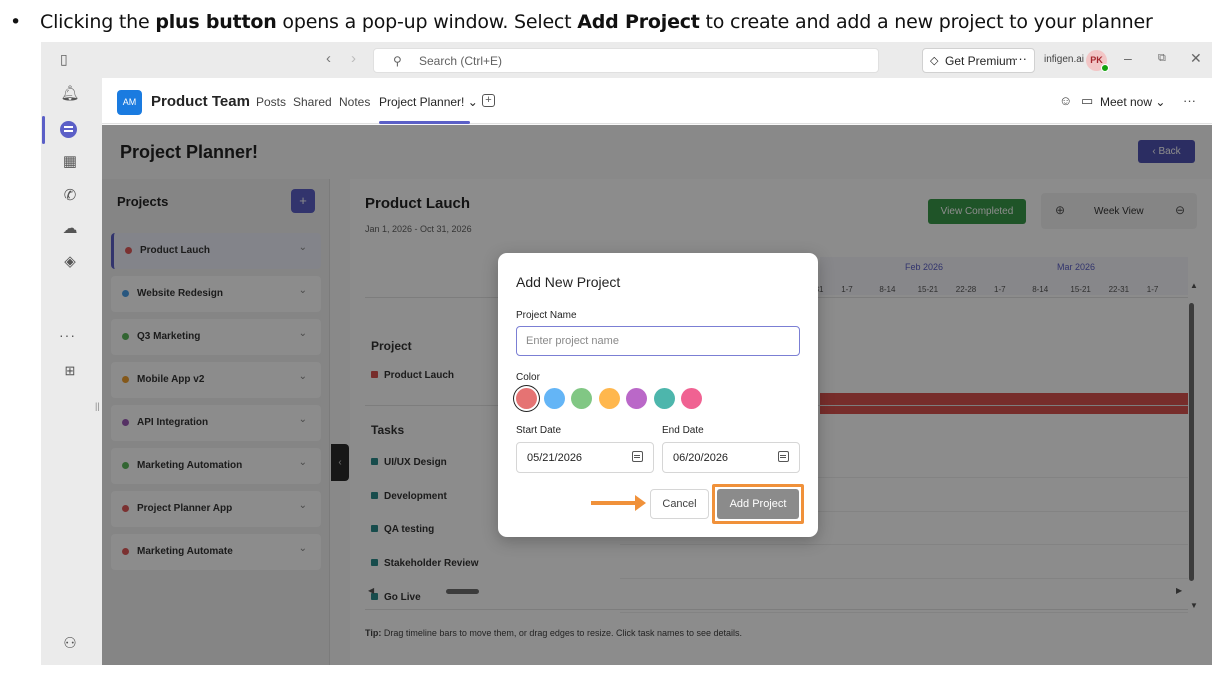 The image size is (1222, 676). What do you see at coordinates (1196, 58) in the screenshot?
I see `close-icon: ✕` at bounding box center [1196, 58].